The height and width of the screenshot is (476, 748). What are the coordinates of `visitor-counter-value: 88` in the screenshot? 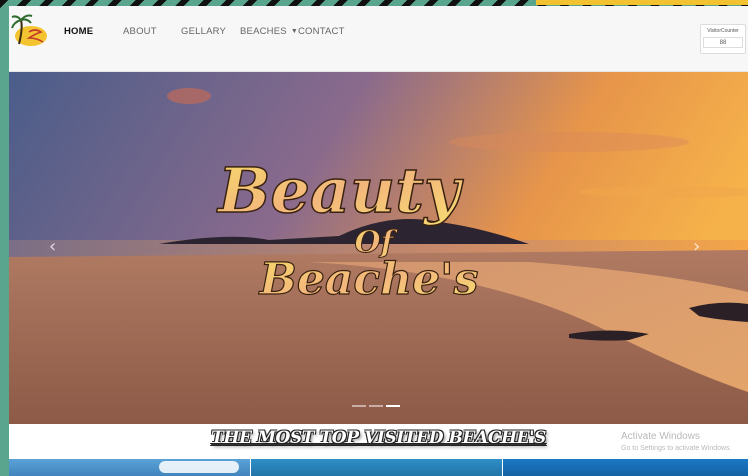 It's located at (723, 42).